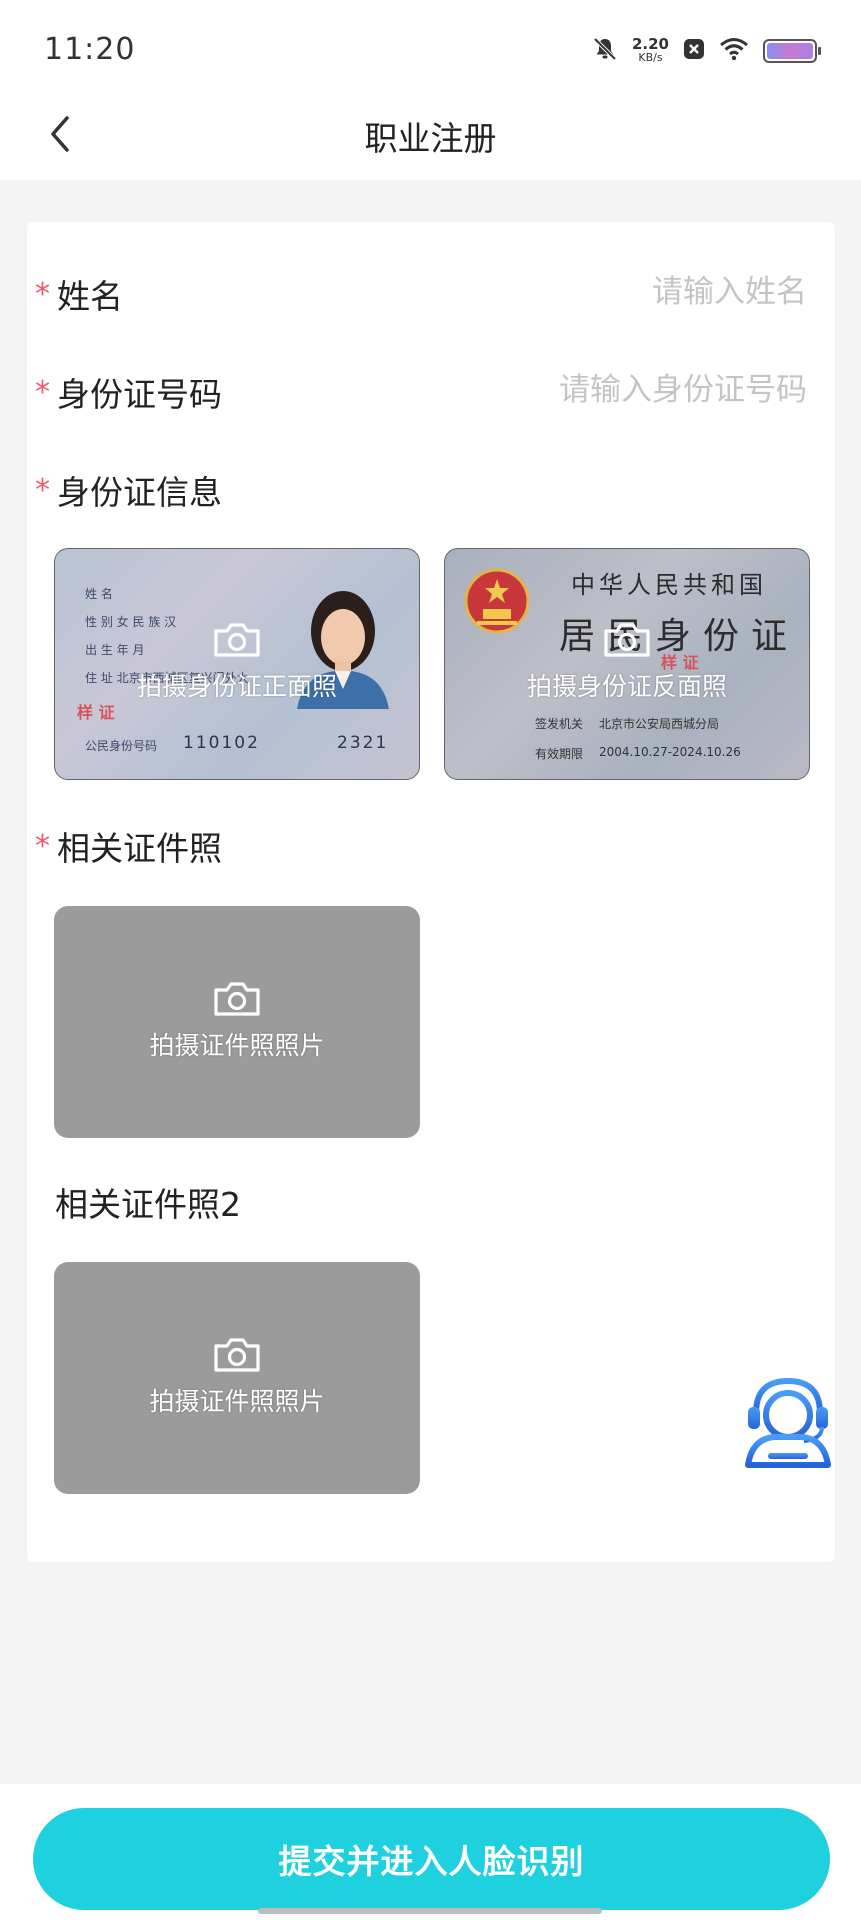 This screenshot has height=1920, width=861. What do you see at coordinates (706, 51) in the screenshot?
I see `status-icons: 2.20 KB/s` at bounding box center [706, 51].